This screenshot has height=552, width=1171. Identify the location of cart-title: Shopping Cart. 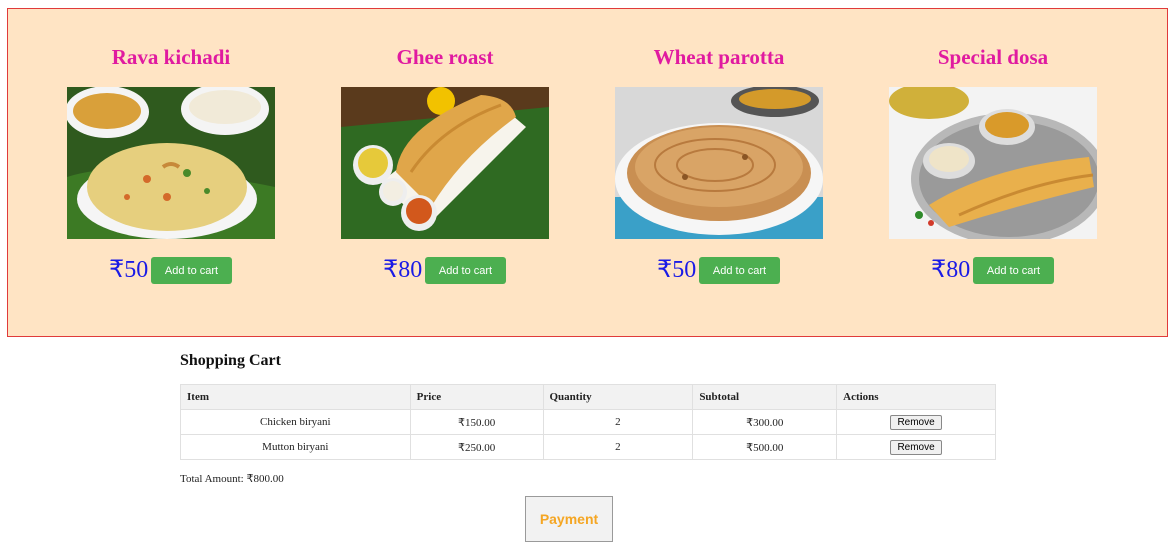
(230, 360).